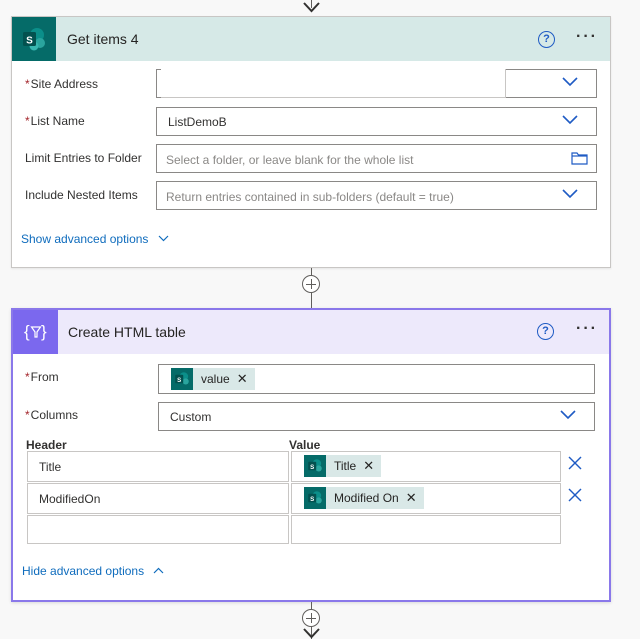  Describe the element at coordinates (579, 158) in the screenshot. I see `folder-icon` at that location.